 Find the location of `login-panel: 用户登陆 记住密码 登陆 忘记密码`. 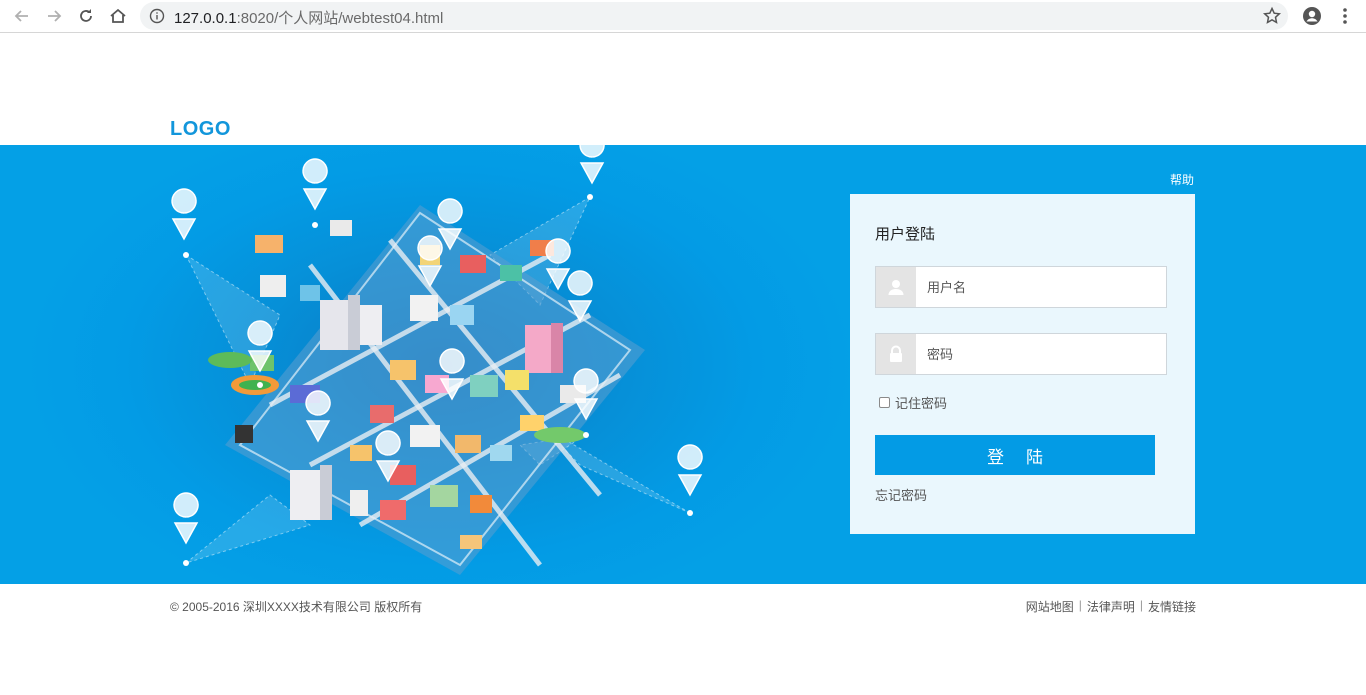

login-panel: 用户登陆 记住密码 登陆 忘记密码 is located at coordinates (1022, 364).